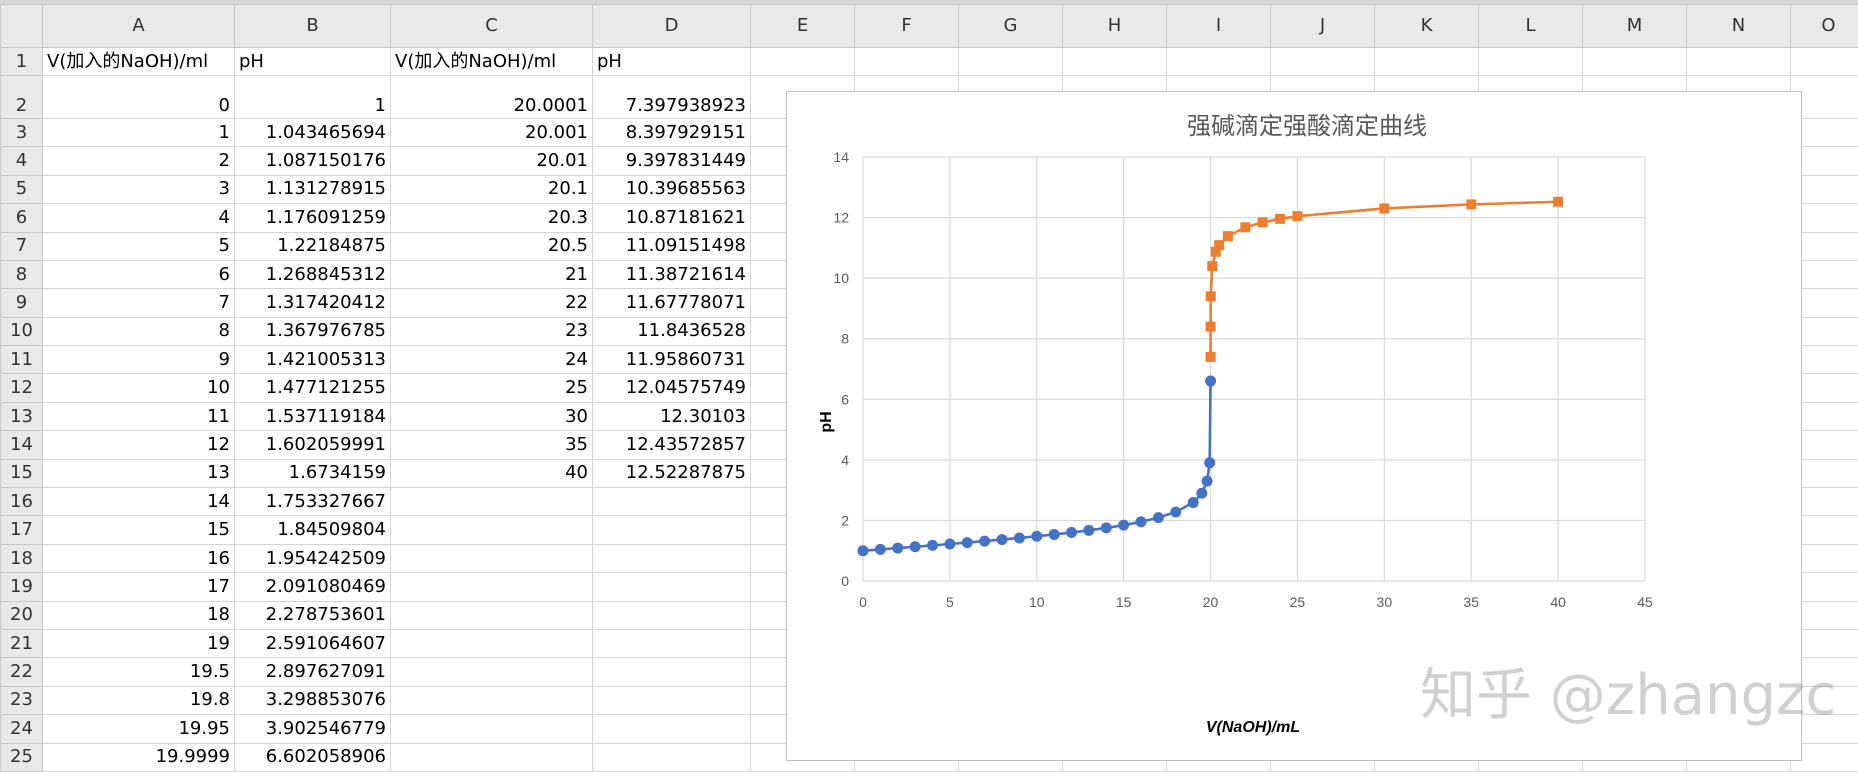  Describe the element at coordinates (671, 587) in the screenshot. I see `cell-d19` at that location.